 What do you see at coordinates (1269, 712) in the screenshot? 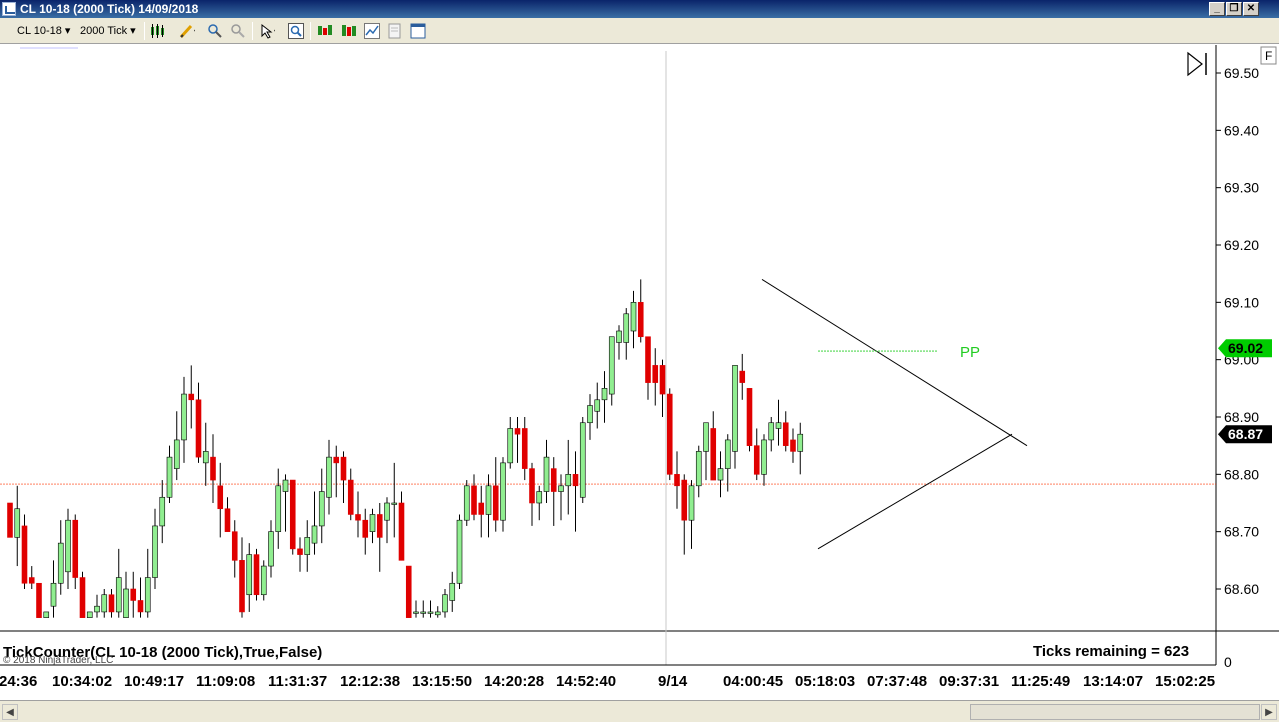
I see `scroll-right-icon: ▶` at bounding box center [1269, 712].